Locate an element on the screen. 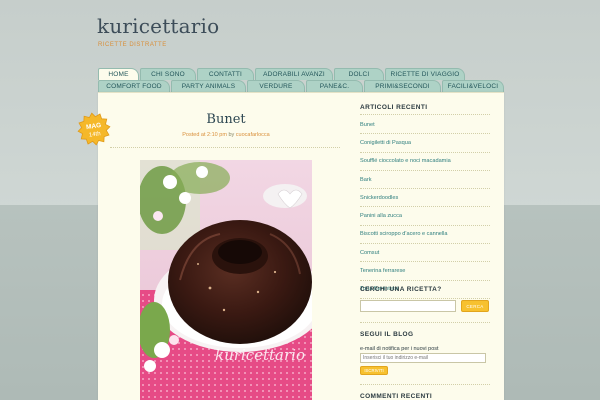 This screenshot has width=600, height=400. post-meta: Posted at 2:10 pm by cuocafarlocca is located at coordinates (226, 135).